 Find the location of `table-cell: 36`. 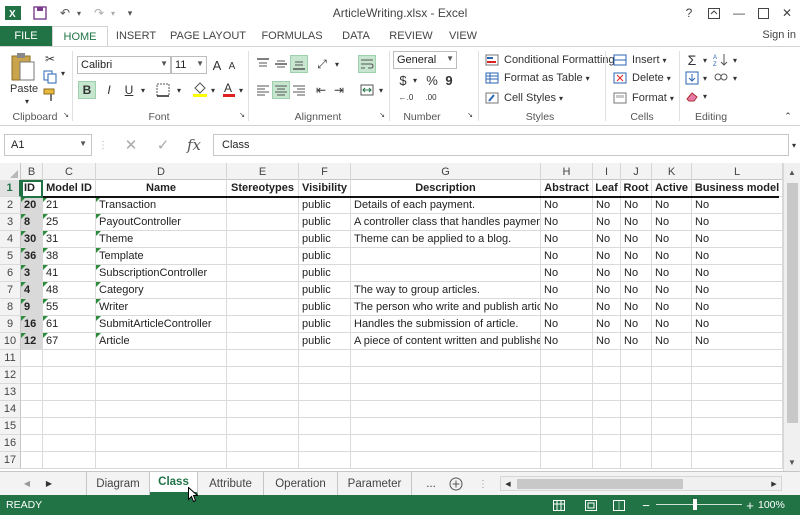

table-cell: 36 is located at coordinates (32, 256).